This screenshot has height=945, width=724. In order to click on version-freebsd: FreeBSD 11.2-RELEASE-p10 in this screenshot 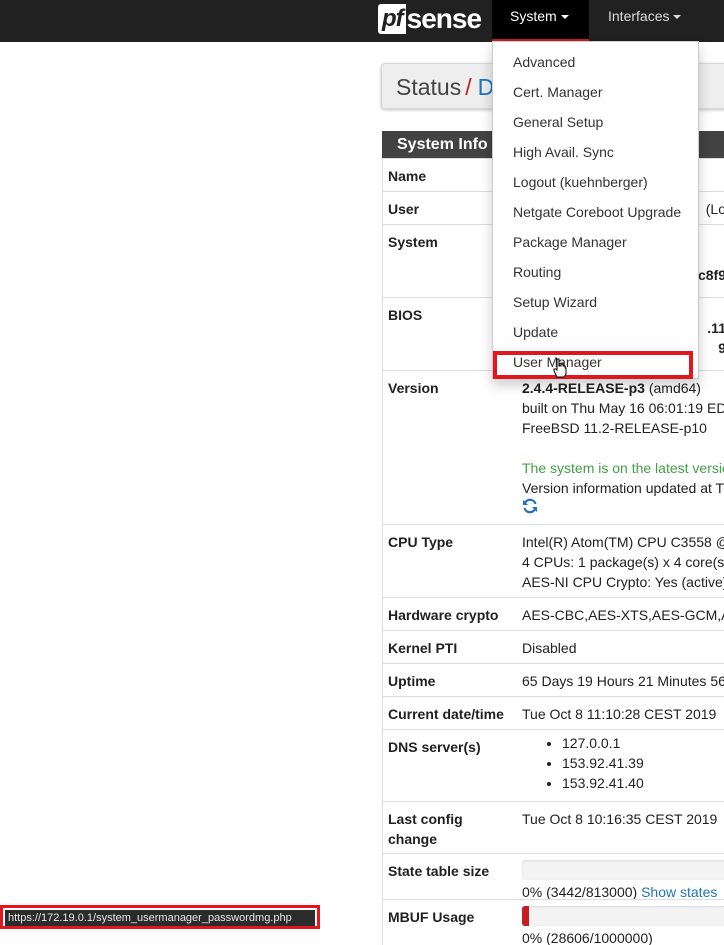, I will do `click(614, 428)`.